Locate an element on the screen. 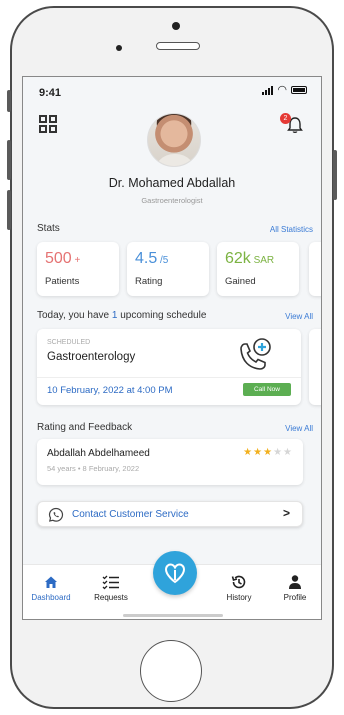 The image size is (344, 715). tab-dashboard: Dashboard is located at coordinates (51, 587).